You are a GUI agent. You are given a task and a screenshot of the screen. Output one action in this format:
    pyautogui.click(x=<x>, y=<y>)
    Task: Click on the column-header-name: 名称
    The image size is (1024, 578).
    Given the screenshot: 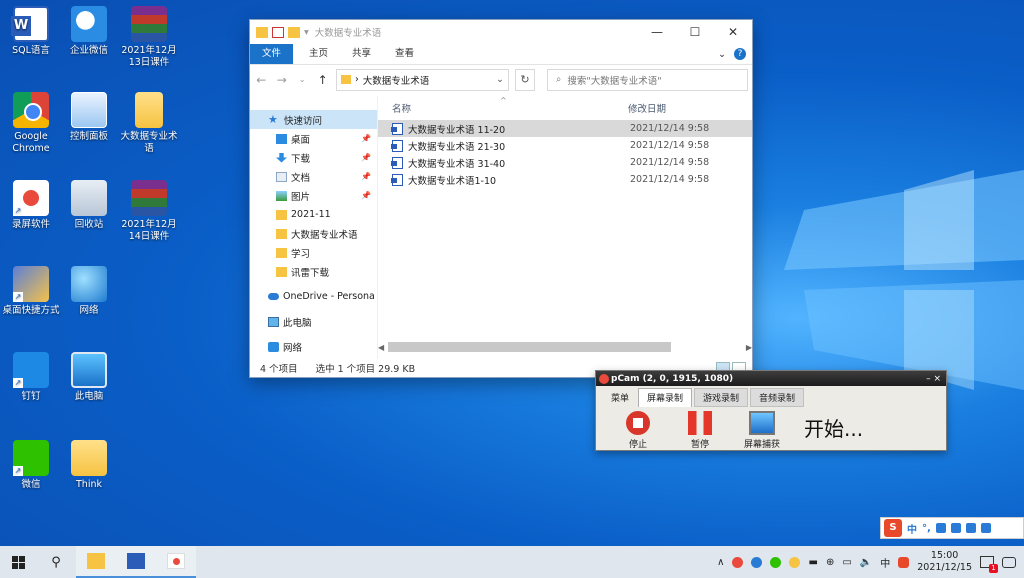 What is the action you would take?
    pyautogui.click(x=510, y=108)
    